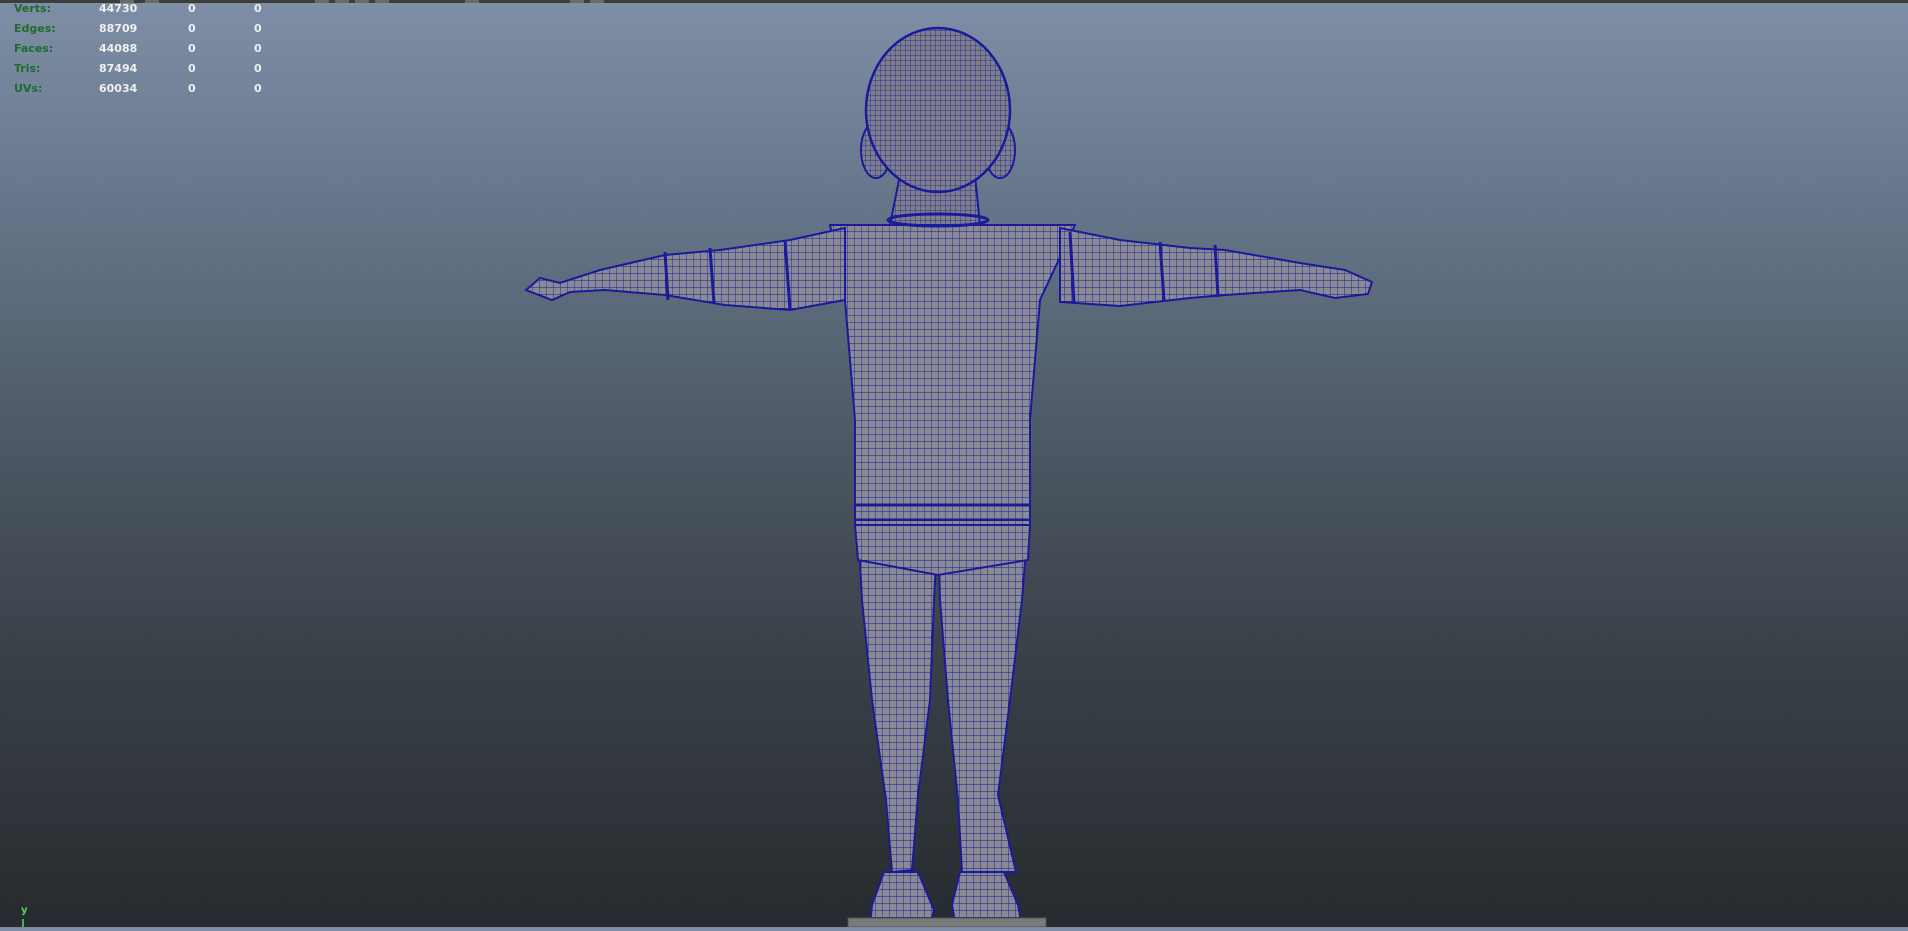 This screenshot has height=931, width=1908. I want to click on hud-value-total: 44730, so click(118, 8).